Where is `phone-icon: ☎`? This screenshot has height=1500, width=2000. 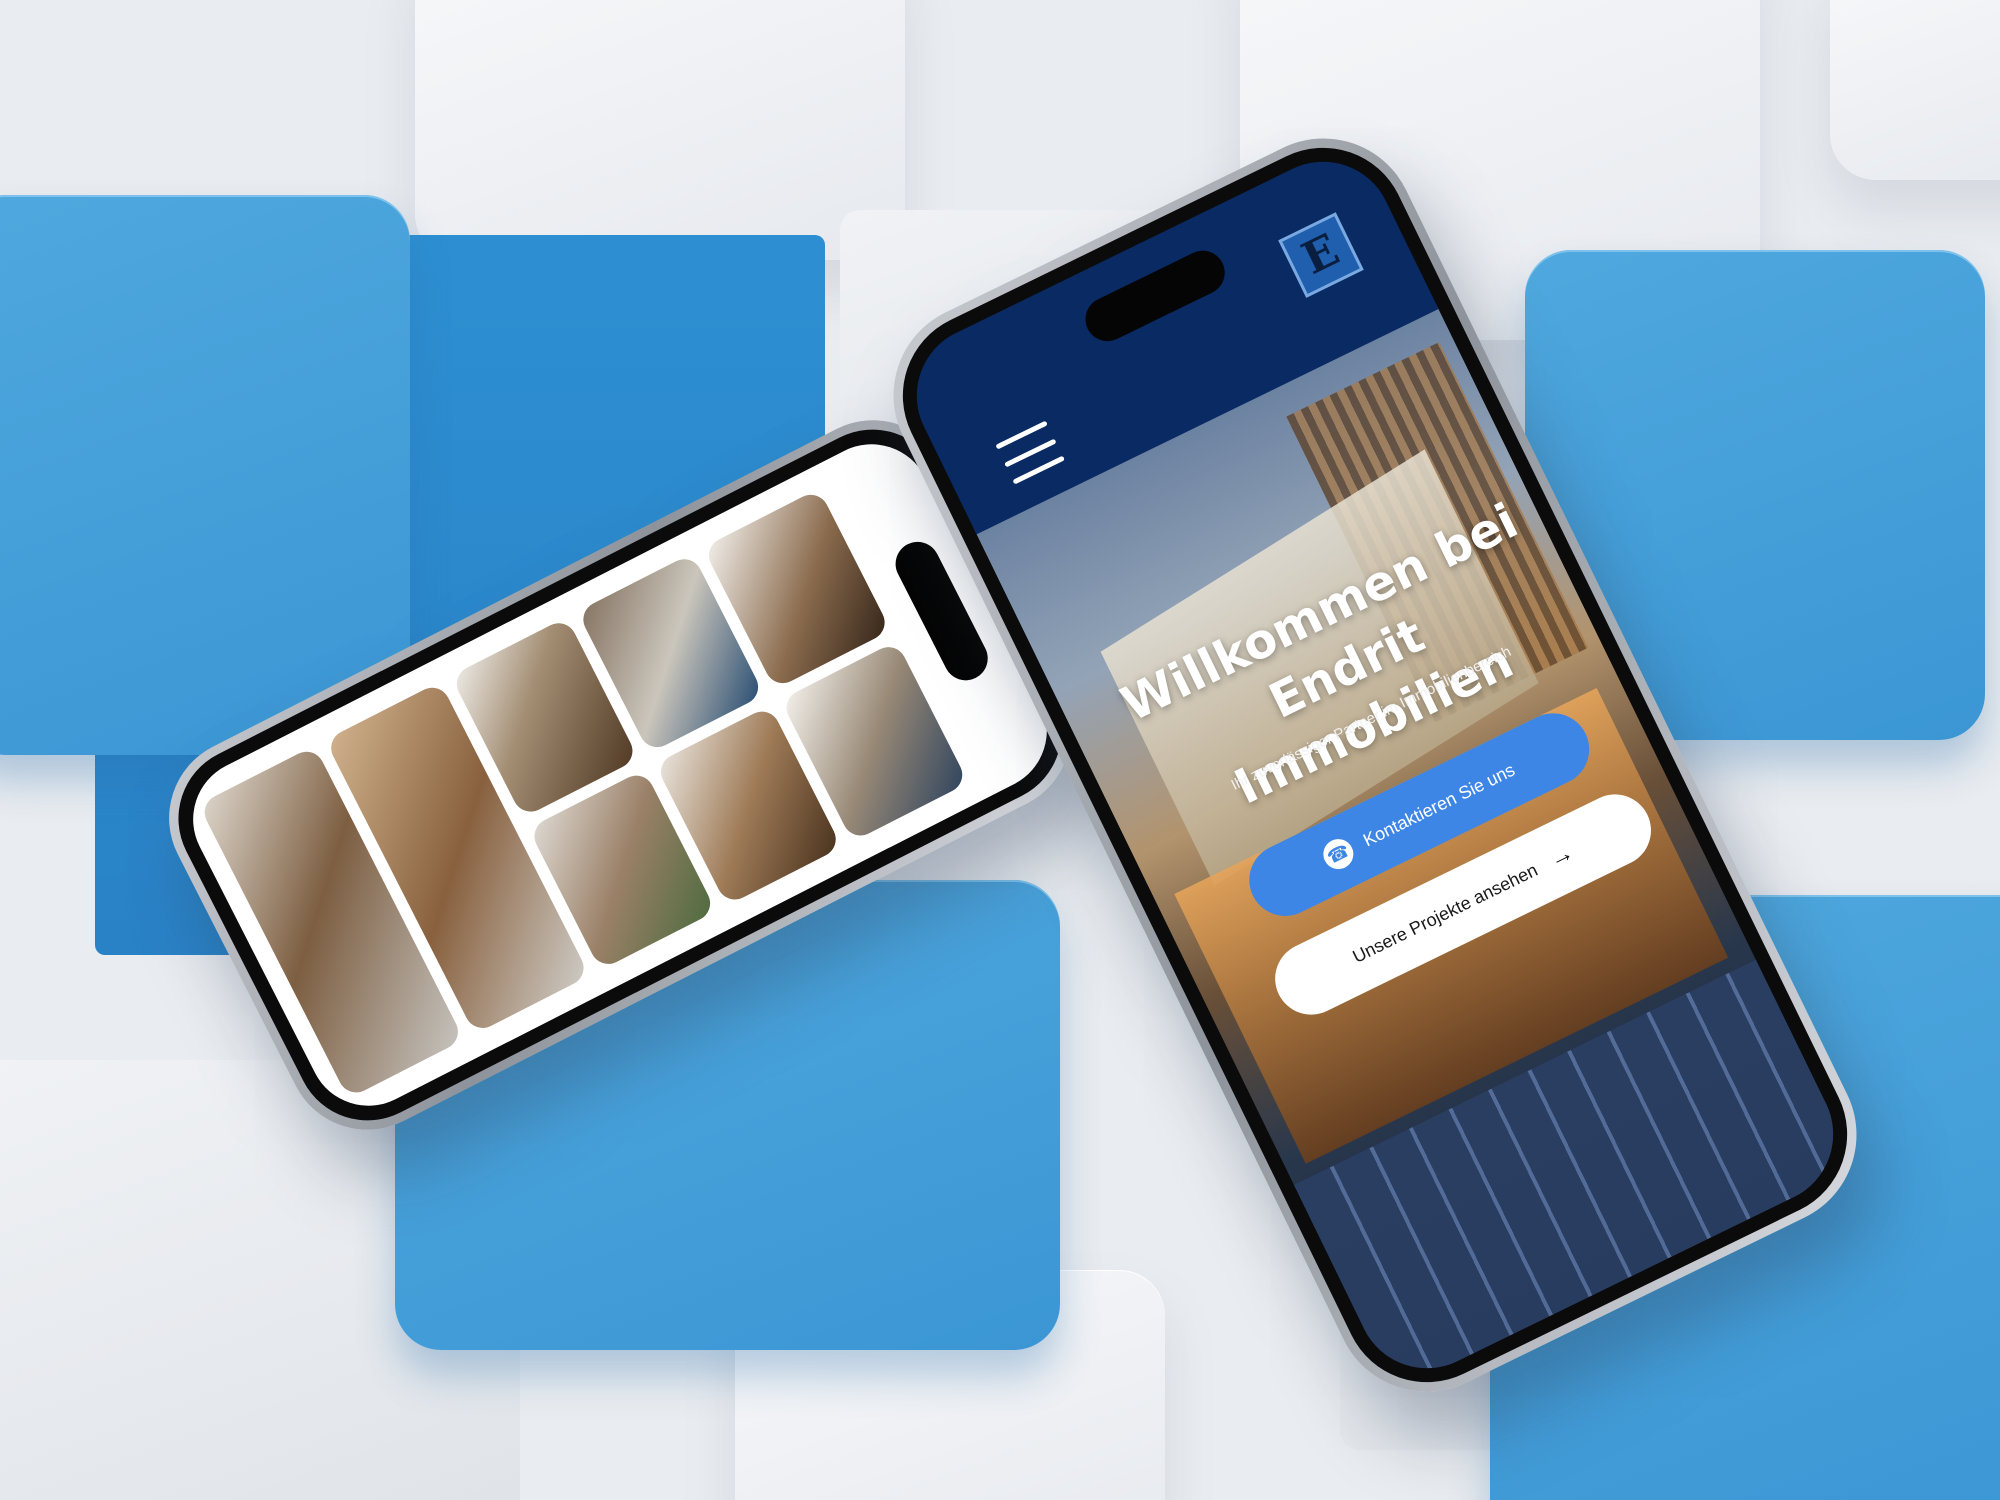
phone-icon: ☎ is located at coordinates (1338, 854).